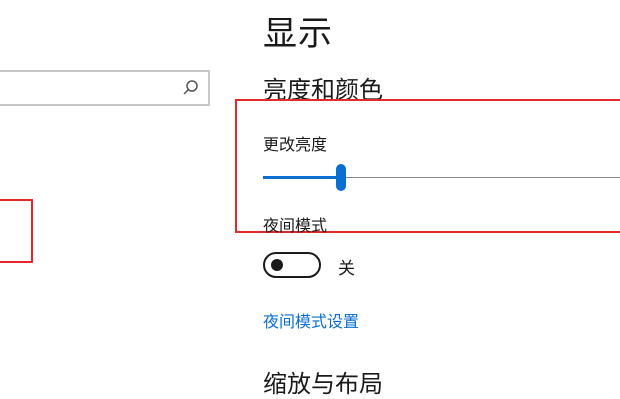 The image size is (620, 399). I want to click on toggle-knob, so click(277, 265).